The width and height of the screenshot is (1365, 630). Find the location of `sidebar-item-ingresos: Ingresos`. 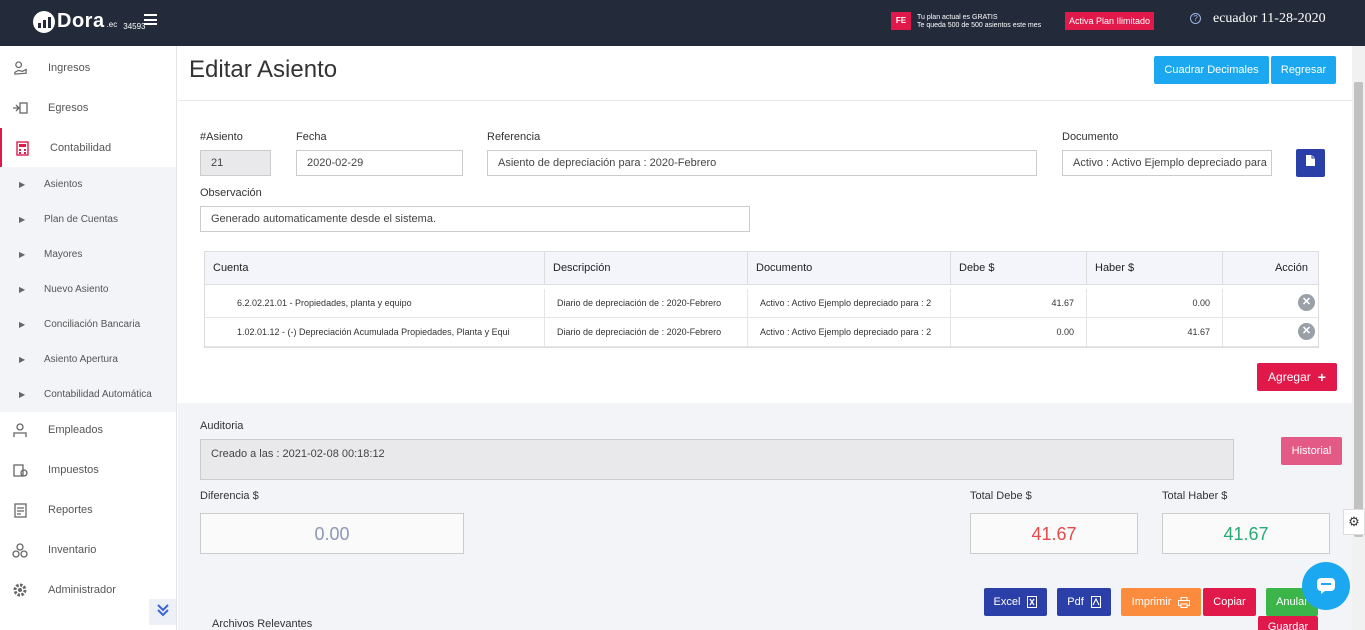

sidebar-item-ingresos: Ingresos is located at coordinates (88, 68).